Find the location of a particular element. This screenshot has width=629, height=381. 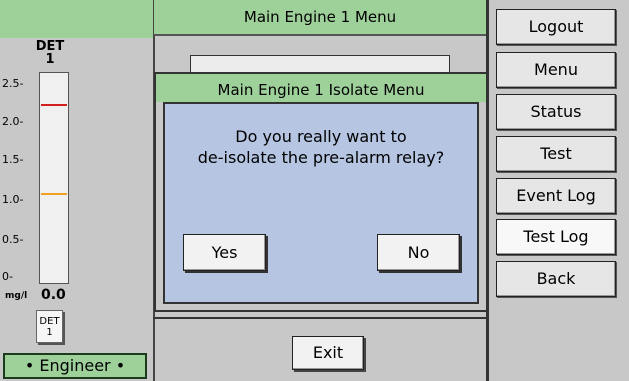

reading-value: 0.0 is located at coordinates (53, 295).